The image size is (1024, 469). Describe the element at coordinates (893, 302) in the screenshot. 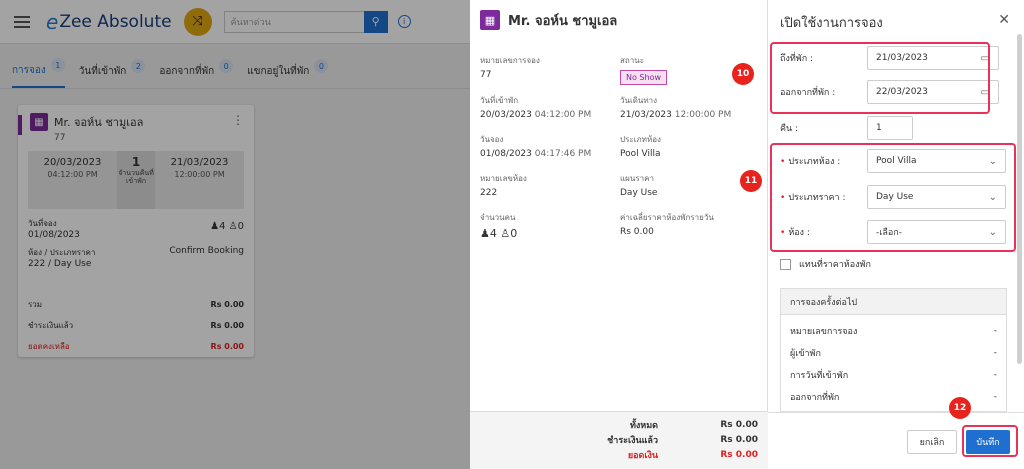

I see `next-reservation-heading: การจองครั้งต่อไป` at that location.